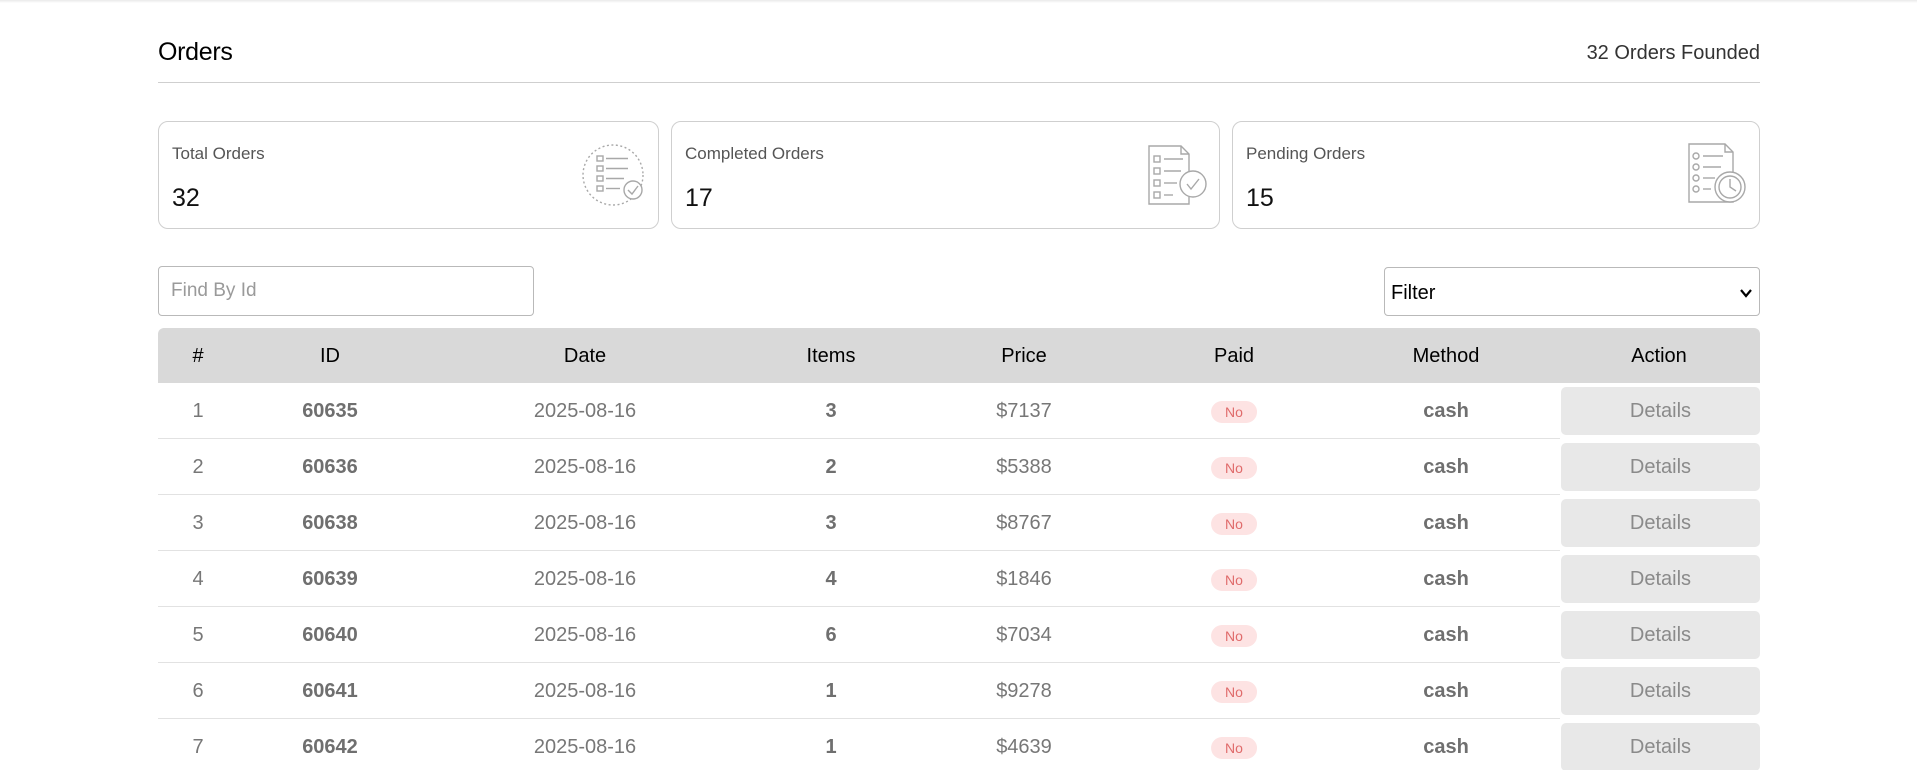 The image size is (1917, 770). I want to click on card-label: Pending Orders, so click(1306, 153).